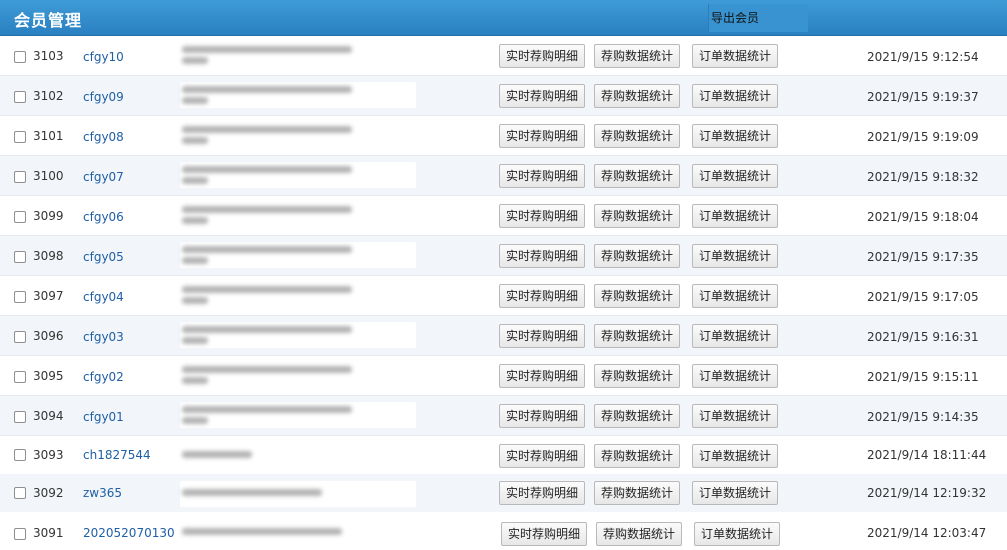 The image size is (1007, 550). What do you see at coordinates (103, 57) in the screenshot?
I see `member-username-link: cfgy10` at bounding box center [103, 57].